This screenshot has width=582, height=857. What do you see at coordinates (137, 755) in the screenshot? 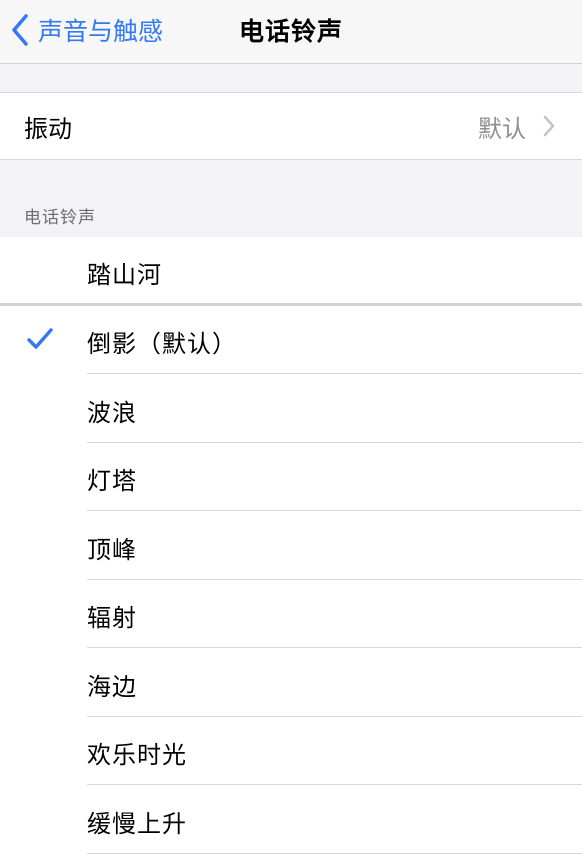
I see `ringtone-label: 欢乐时光` at bounding box center [137, 755].